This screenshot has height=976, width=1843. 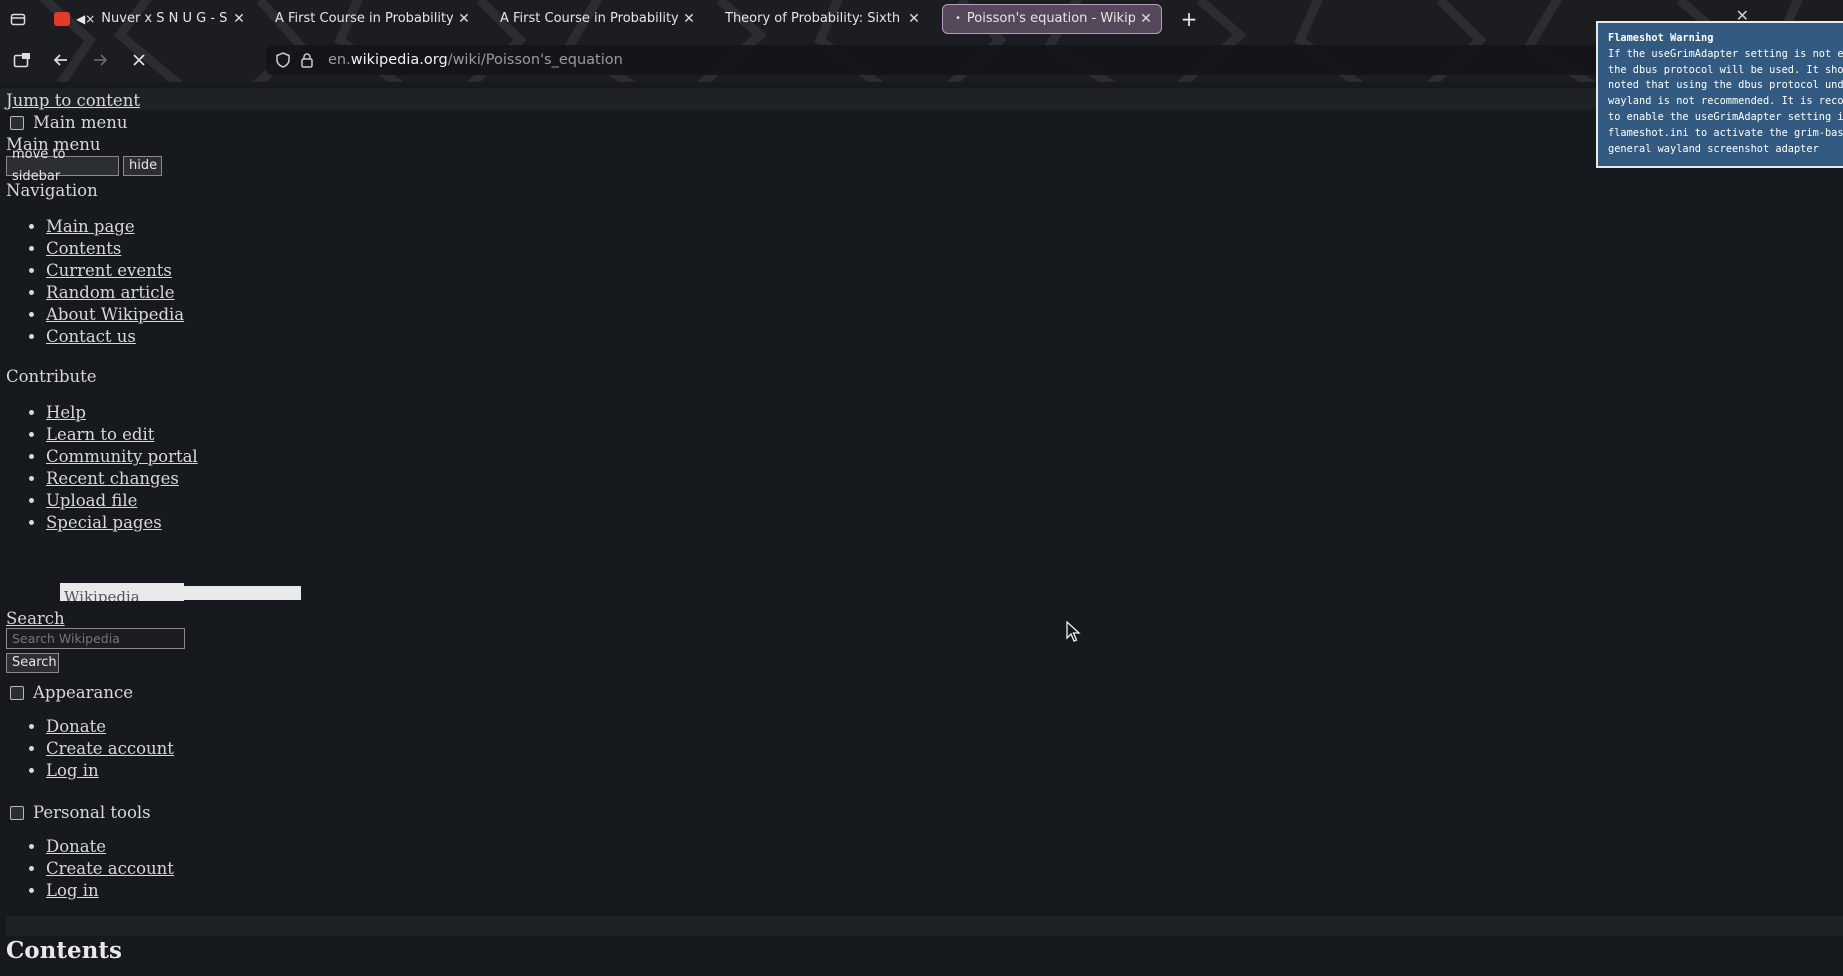 What do you see at coordinates (921, 99) in the screenshot?
I see `jump-row: Jump to content` at bounding box center [921, 99].